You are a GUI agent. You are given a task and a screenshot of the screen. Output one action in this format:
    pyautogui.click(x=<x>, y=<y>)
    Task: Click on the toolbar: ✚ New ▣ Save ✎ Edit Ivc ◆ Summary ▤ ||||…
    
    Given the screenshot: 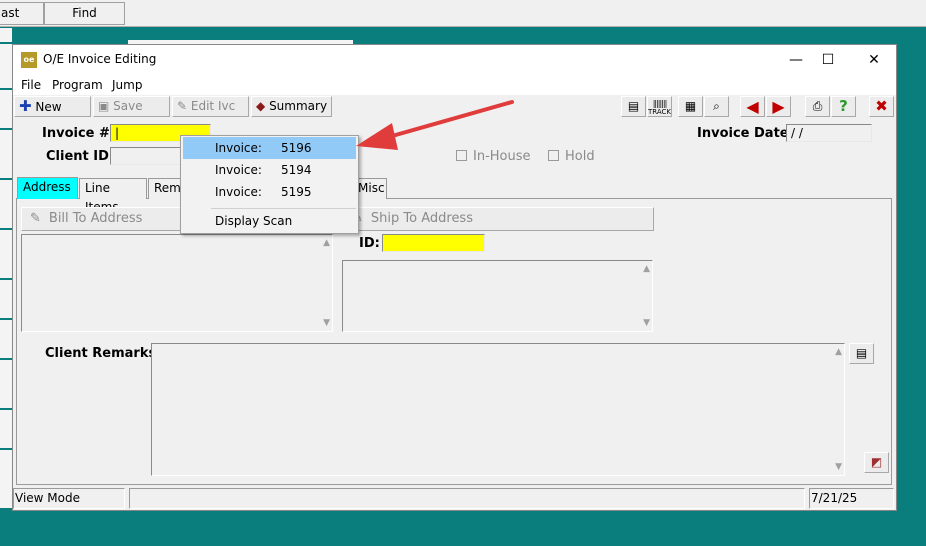 What is the action you would take?
    pyautogui.click(x=454, y=106)
    